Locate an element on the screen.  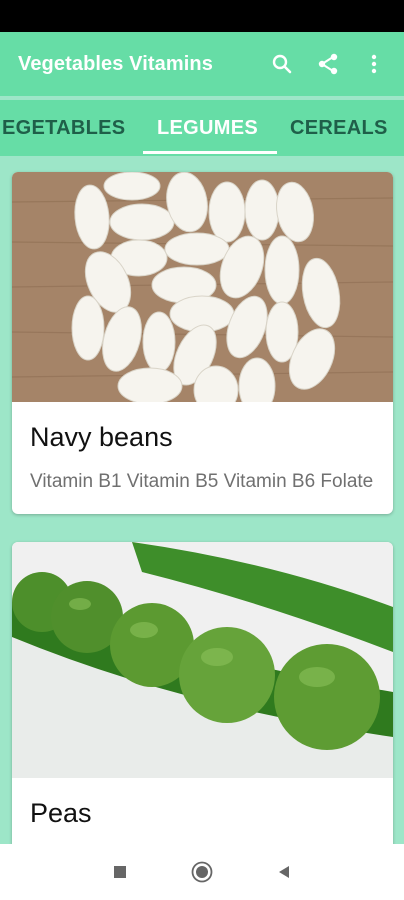
back-button is located at coordinates (284, 872).